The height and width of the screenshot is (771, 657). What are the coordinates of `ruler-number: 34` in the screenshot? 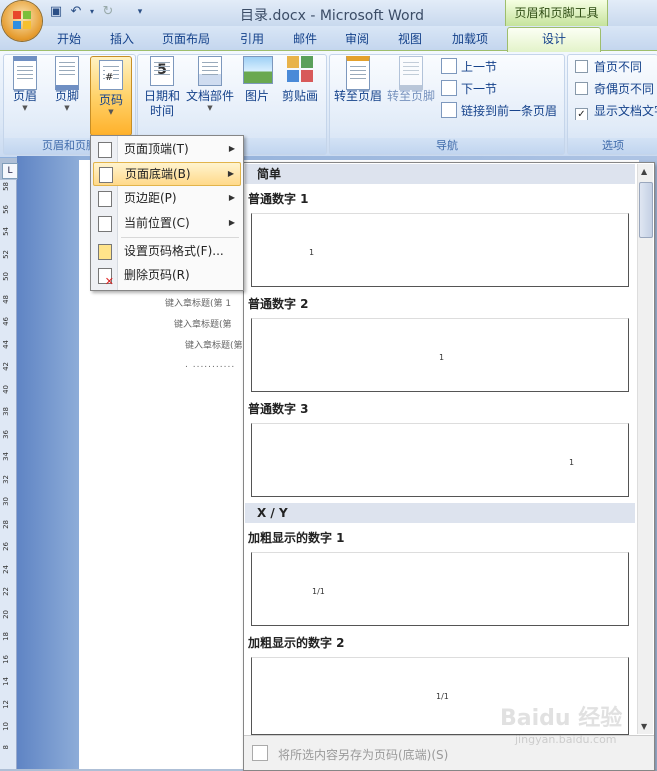 It's located at (6, 456).